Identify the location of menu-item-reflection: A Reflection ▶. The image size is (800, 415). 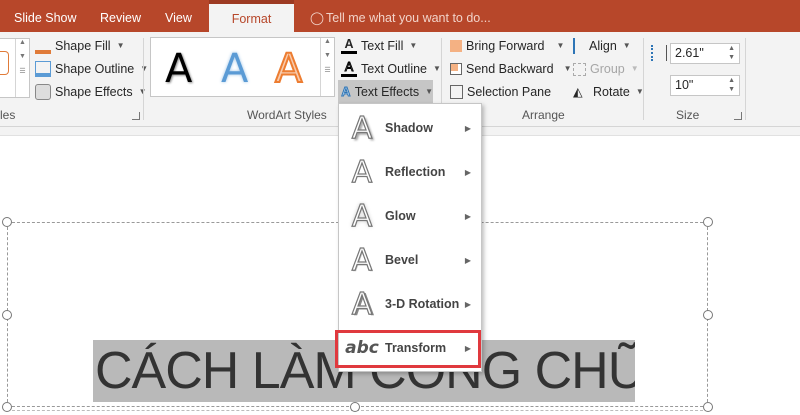
(410, 172).